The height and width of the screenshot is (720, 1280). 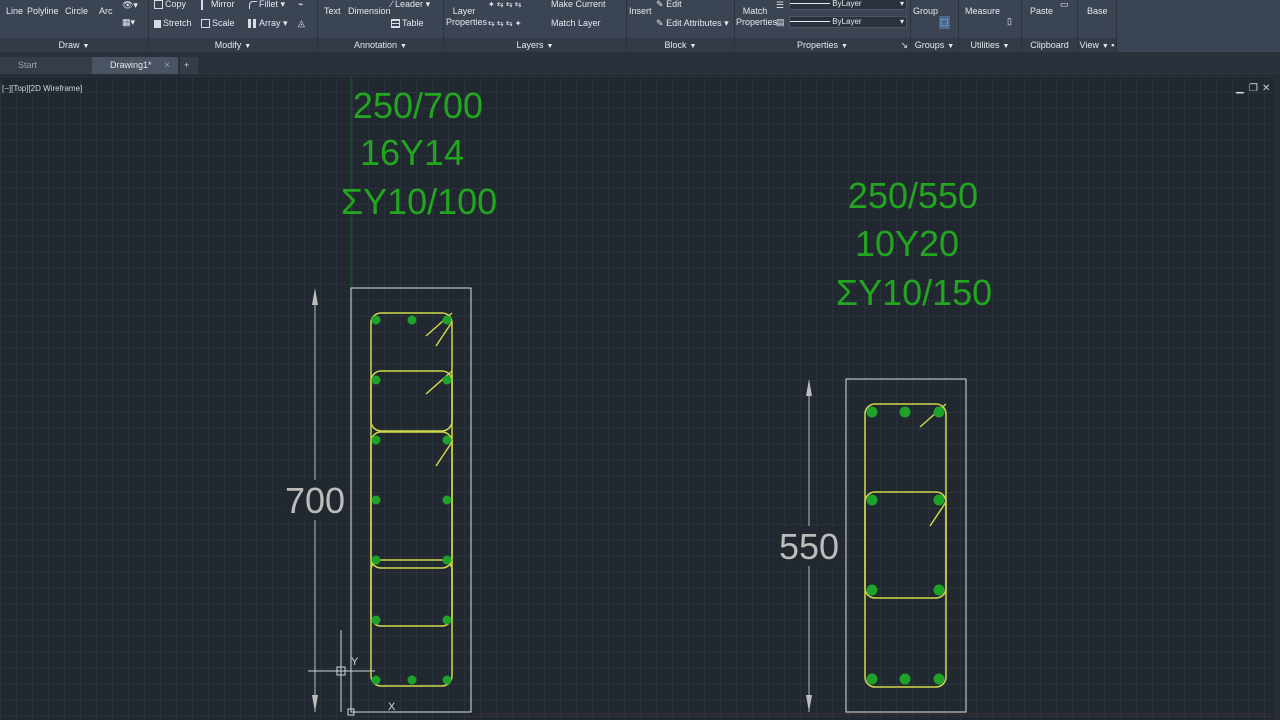 I want to click on beam-1-section: 250/700 16Y14 ΣY10/100 700, so click(x=390, y=399).